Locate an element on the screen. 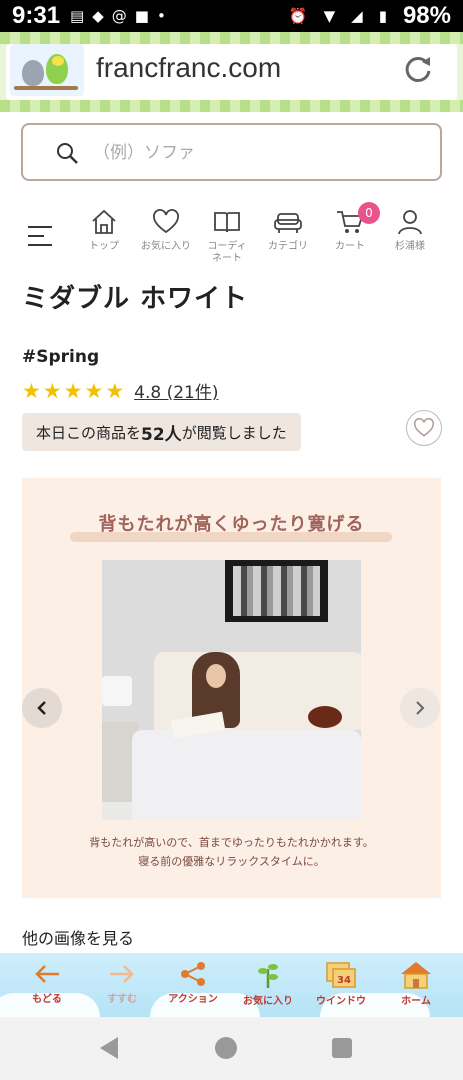 The height and width of the screenshot is (1080, 463). product-rating: ★ ★ ★ ★ ★ 4.8 (21件) is located at coordinates (120, 391).